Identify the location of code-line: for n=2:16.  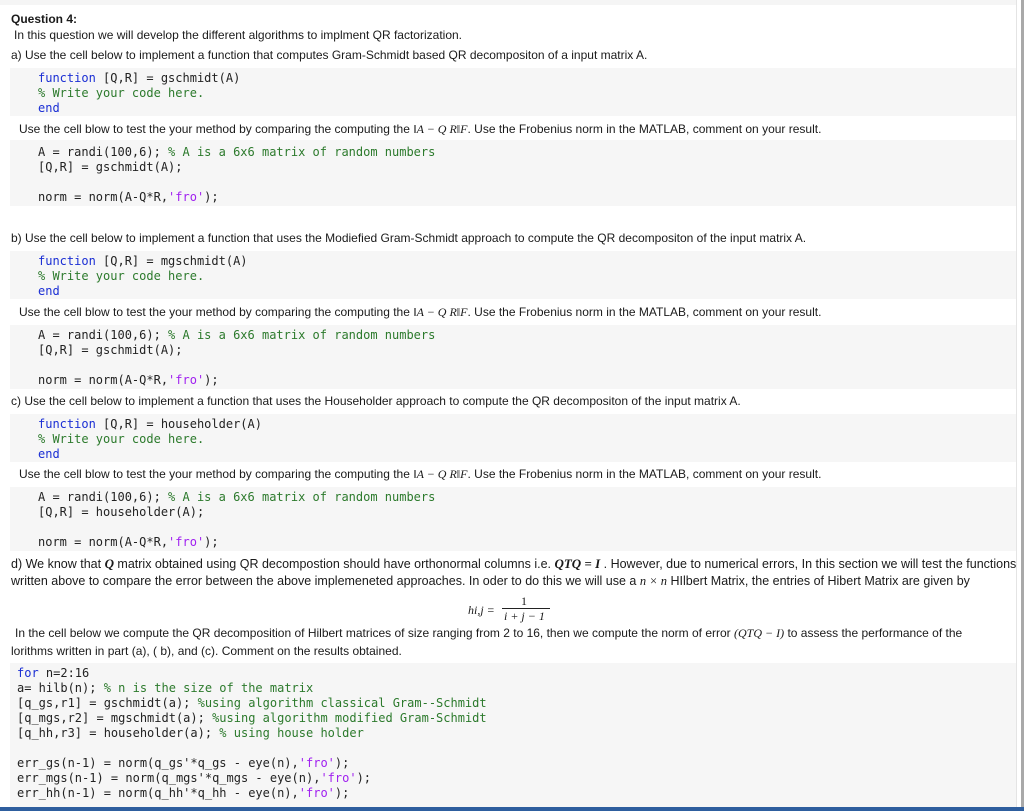
(53, 673).